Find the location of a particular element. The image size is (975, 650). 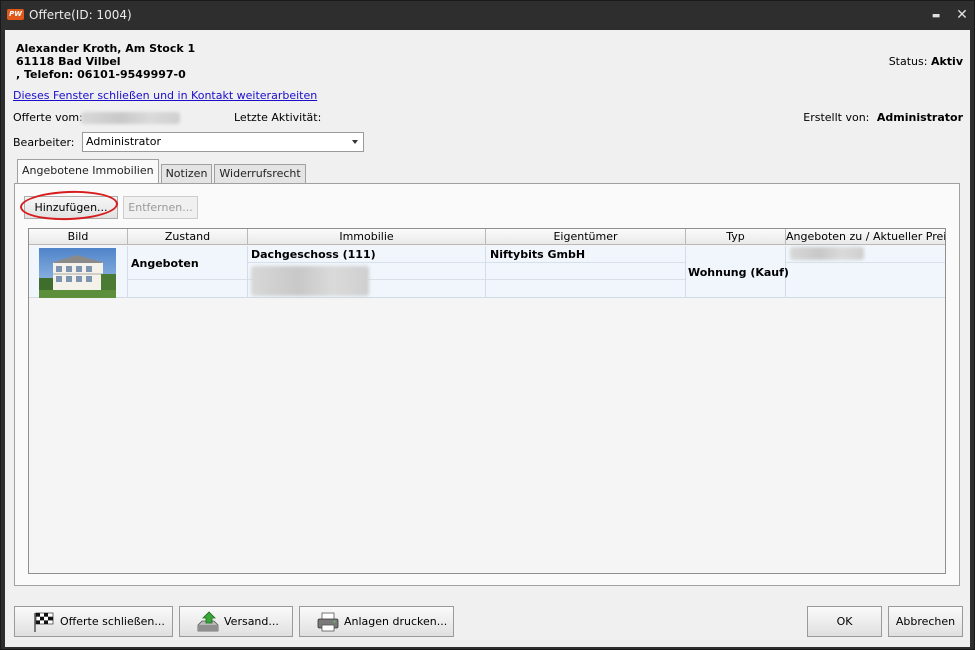

contact-city: 61118 Bad Vilbel is located at coordinates (68, 61).